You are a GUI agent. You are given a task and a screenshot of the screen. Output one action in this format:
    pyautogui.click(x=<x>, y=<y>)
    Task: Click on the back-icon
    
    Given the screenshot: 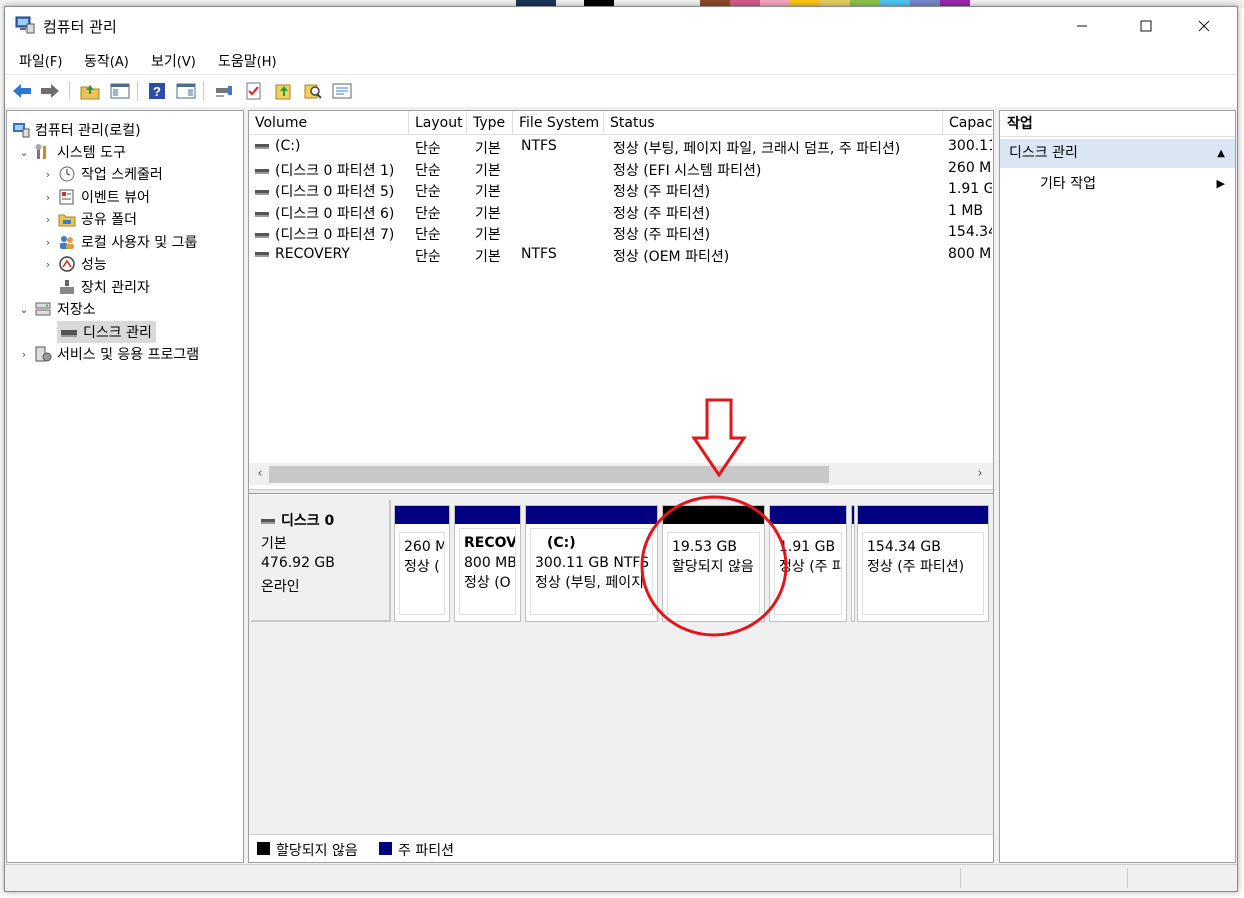 What is the action you would take?
    pyautogui.click(x=22, y=91)
    